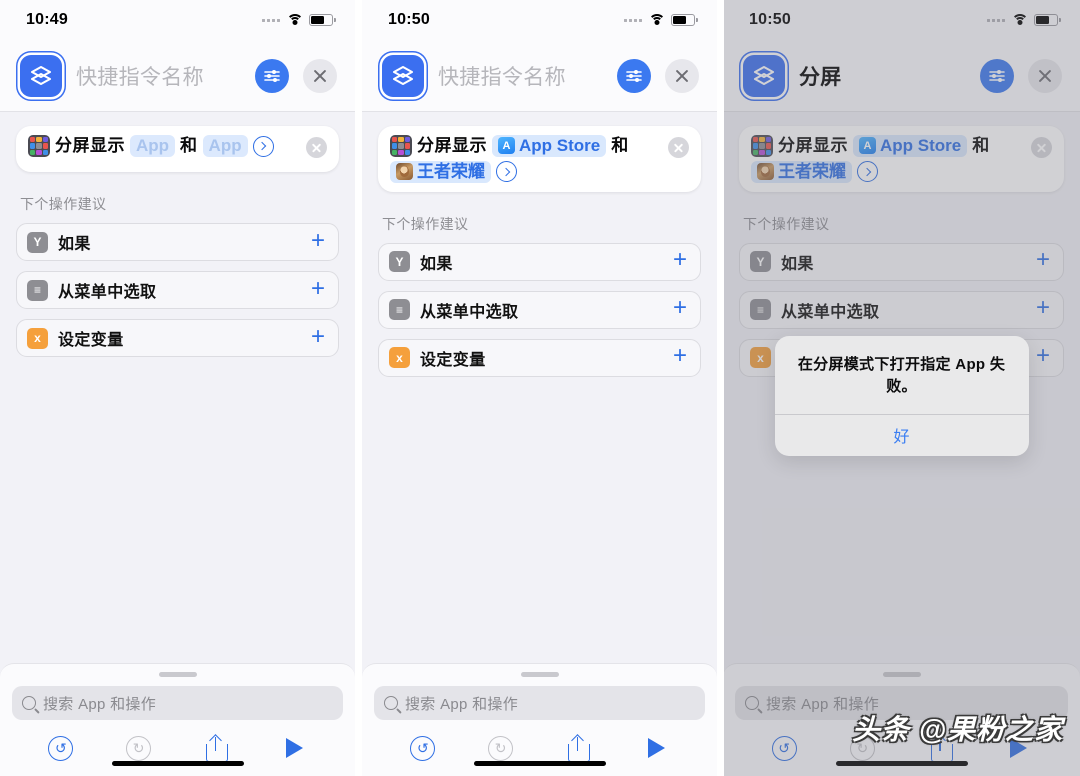 The image size is (1080, 776). I want to click on chip-label: App Store, so click(560, 146).